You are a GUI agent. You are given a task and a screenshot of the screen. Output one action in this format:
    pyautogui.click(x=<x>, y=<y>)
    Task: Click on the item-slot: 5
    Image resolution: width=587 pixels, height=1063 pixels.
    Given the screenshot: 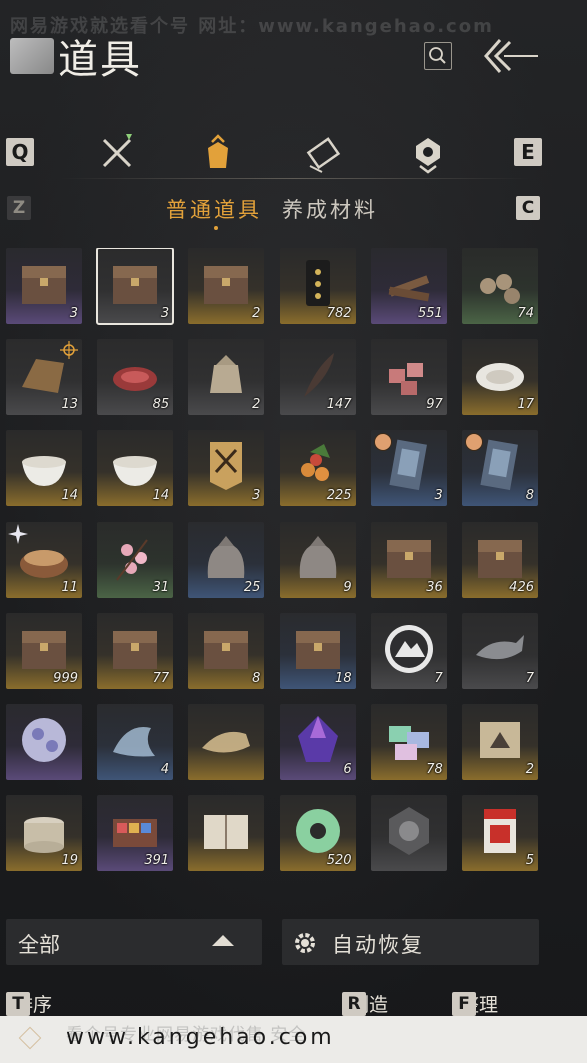 What is the action you would take?
    pyautogui.click(x=500, y=833)
    